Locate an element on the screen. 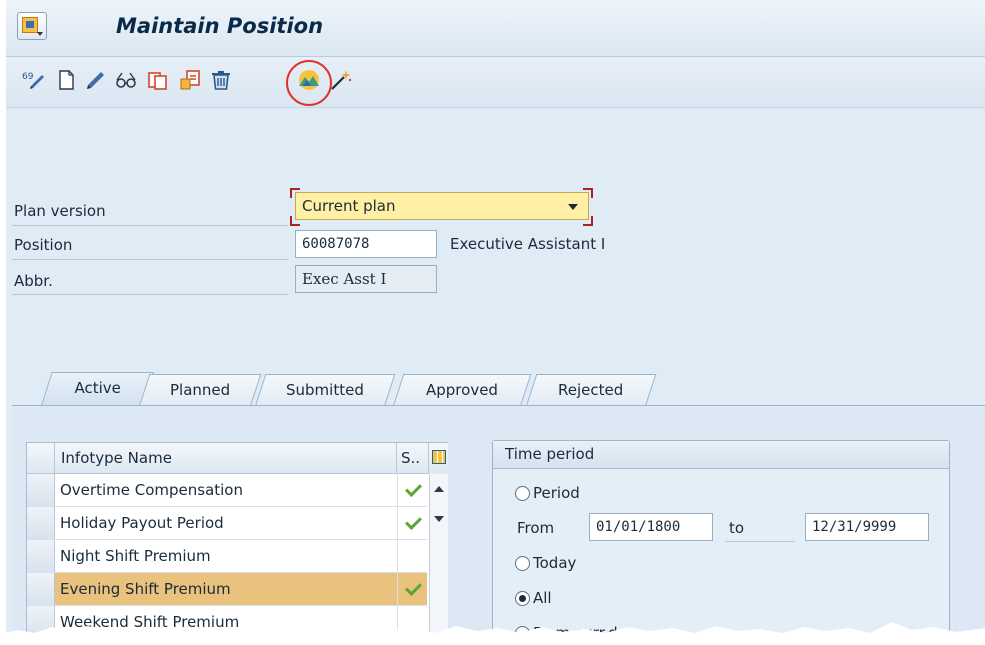 Image resolution: width=985 pixels, height=645 pixels. sap-menu-icon is located at coordinates (30, 25).